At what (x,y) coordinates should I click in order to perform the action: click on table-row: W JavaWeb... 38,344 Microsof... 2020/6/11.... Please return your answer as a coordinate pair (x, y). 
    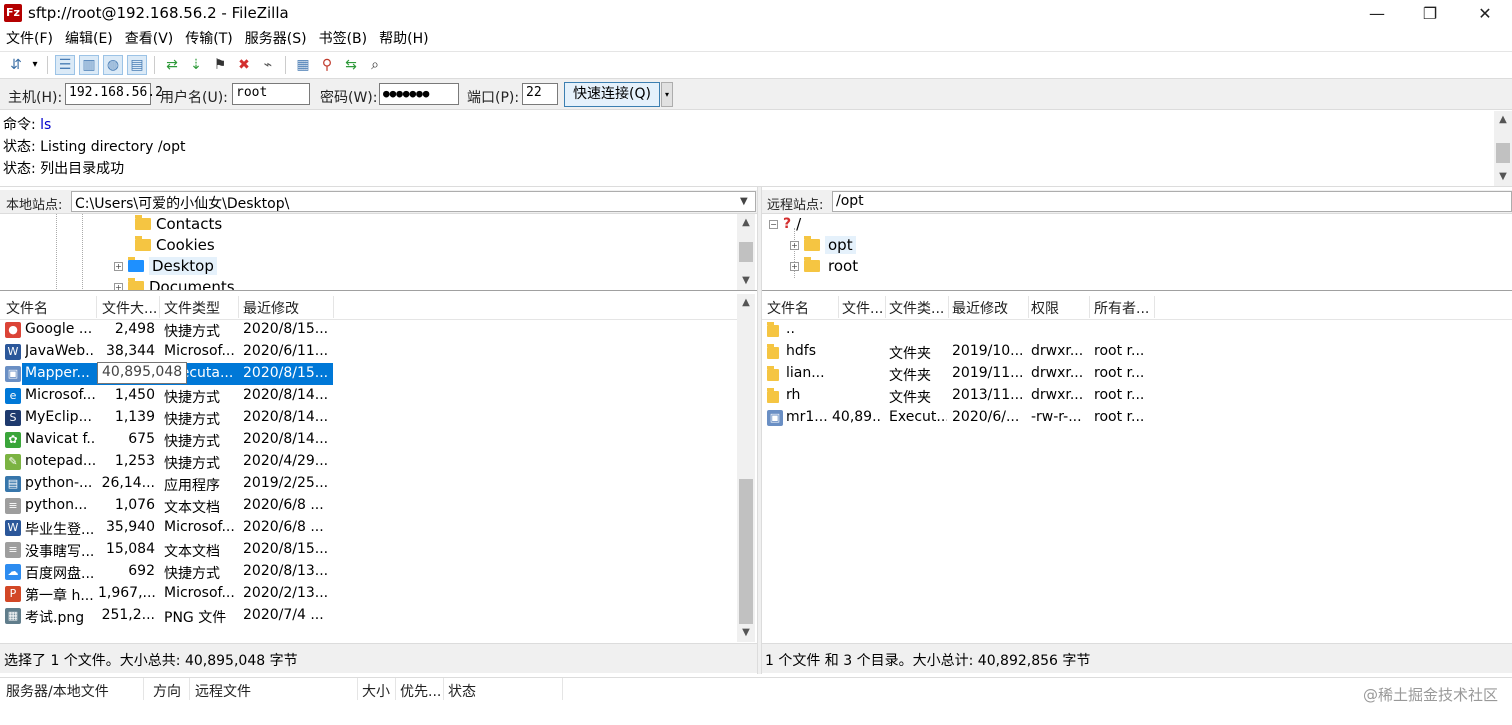
    Looking at the image, I should click on (166, 352).